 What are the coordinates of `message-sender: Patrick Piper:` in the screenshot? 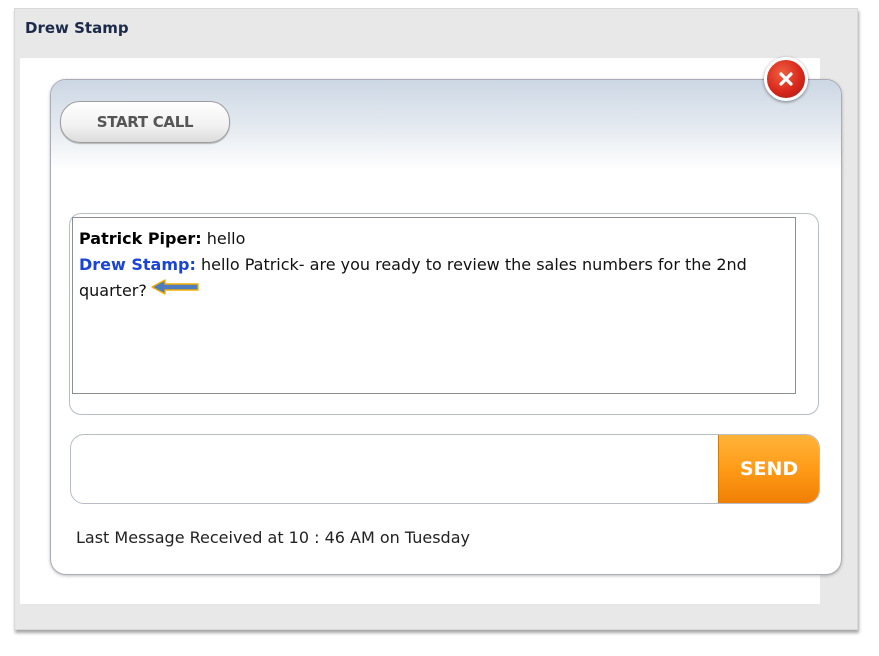 It's located at (140, 238).